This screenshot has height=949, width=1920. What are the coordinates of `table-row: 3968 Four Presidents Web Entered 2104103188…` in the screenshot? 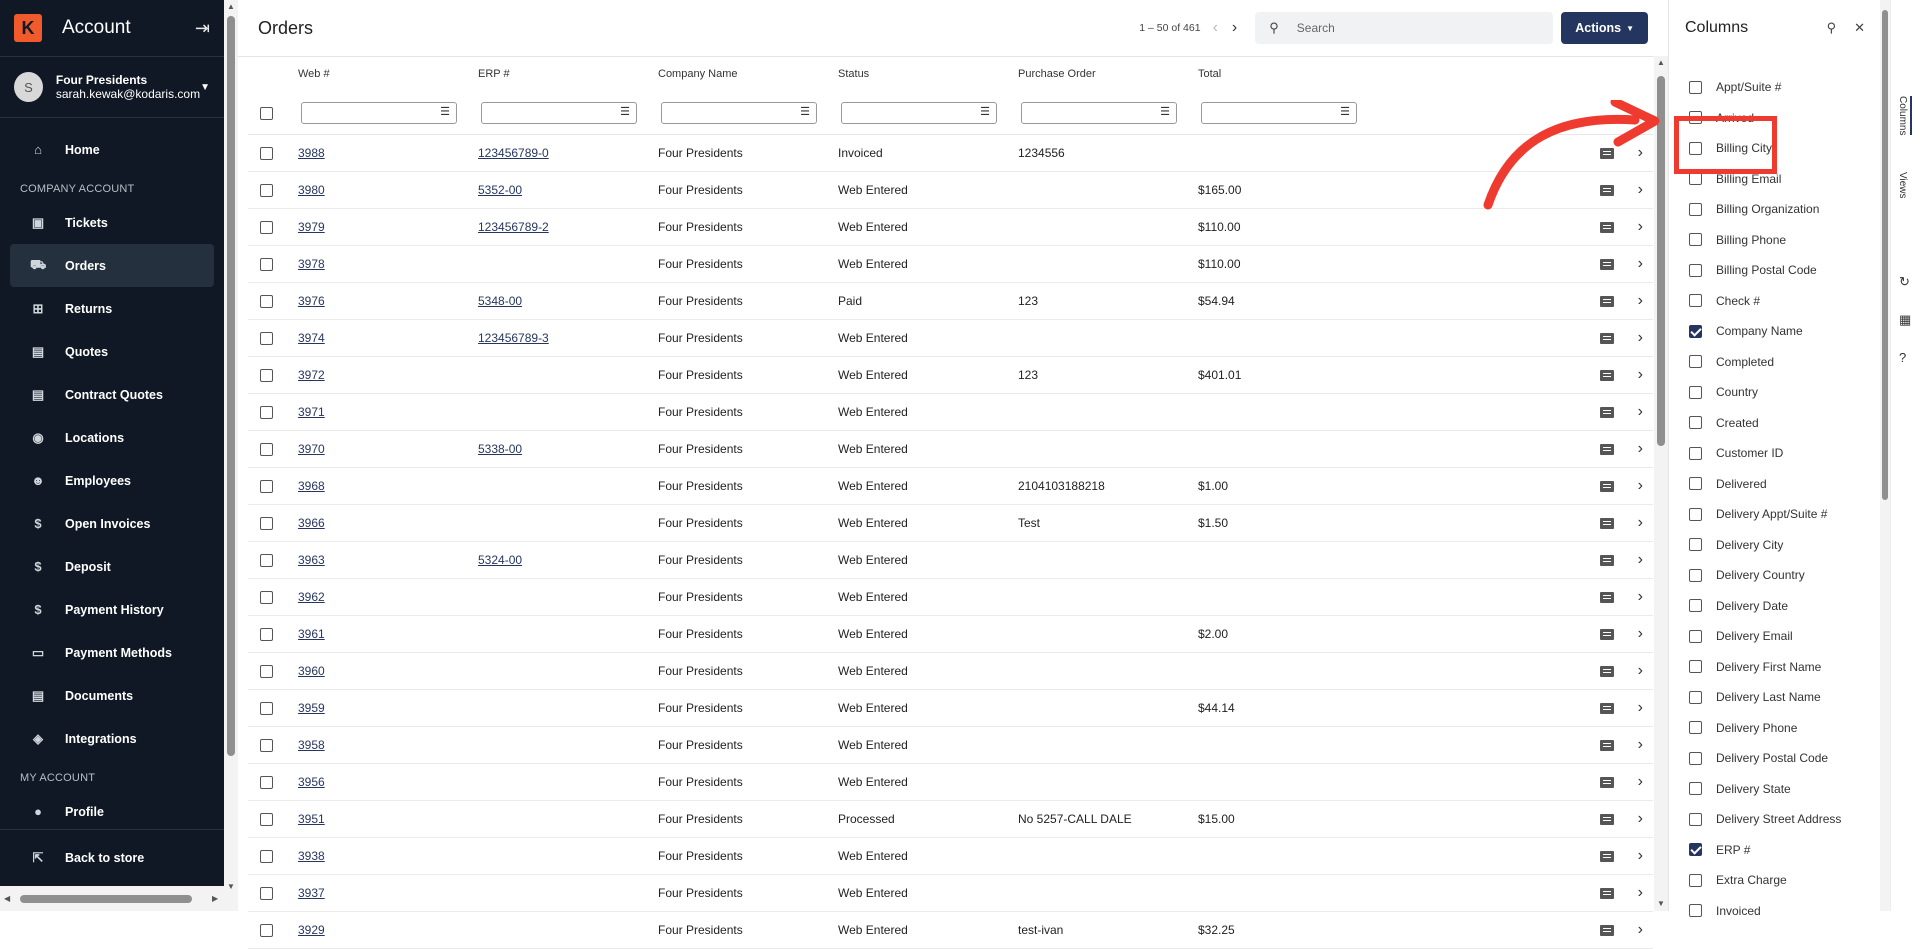 It's located at (950, 486).